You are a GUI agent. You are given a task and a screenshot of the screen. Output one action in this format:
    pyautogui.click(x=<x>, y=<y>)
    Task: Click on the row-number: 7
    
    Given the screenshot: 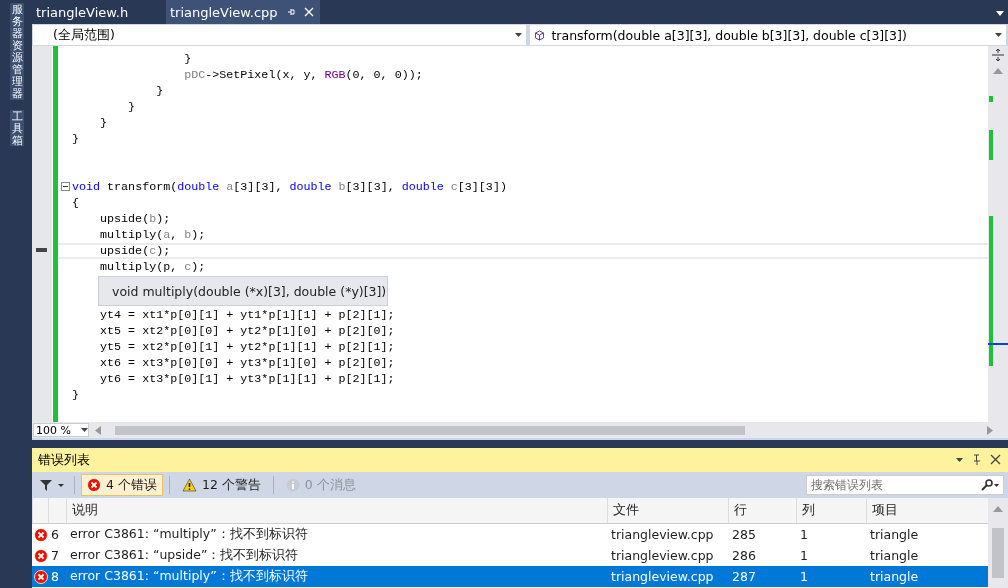 What is the action you would take?
    pyautogui.click(x=55, y=555)
    